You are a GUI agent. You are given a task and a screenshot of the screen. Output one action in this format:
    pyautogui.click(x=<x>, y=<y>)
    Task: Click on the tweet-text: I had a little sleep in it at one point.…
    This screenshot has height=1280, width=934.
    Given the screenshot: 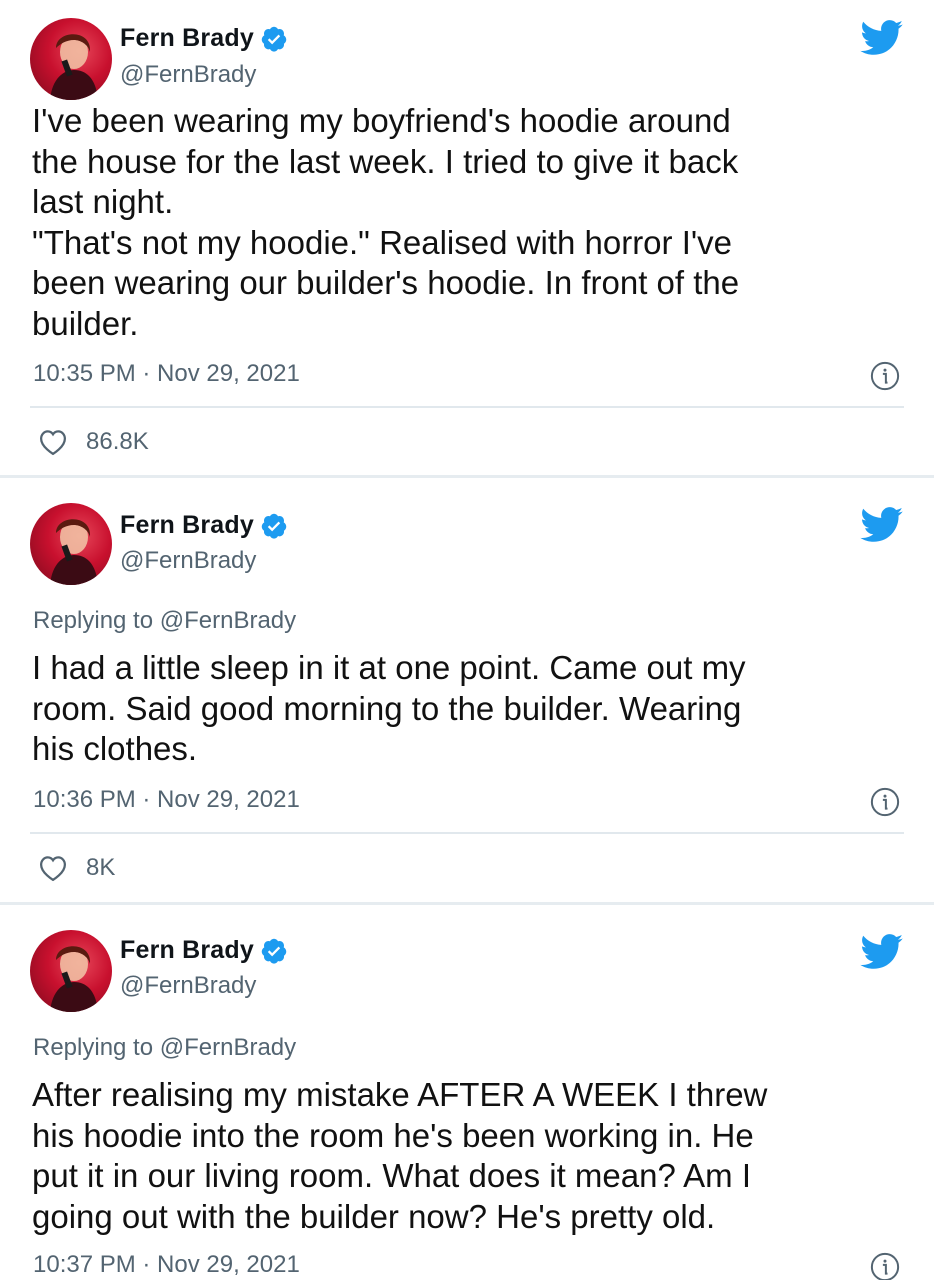 What is the action you would take?
    pyautogui.click(x=389, y=708)
    